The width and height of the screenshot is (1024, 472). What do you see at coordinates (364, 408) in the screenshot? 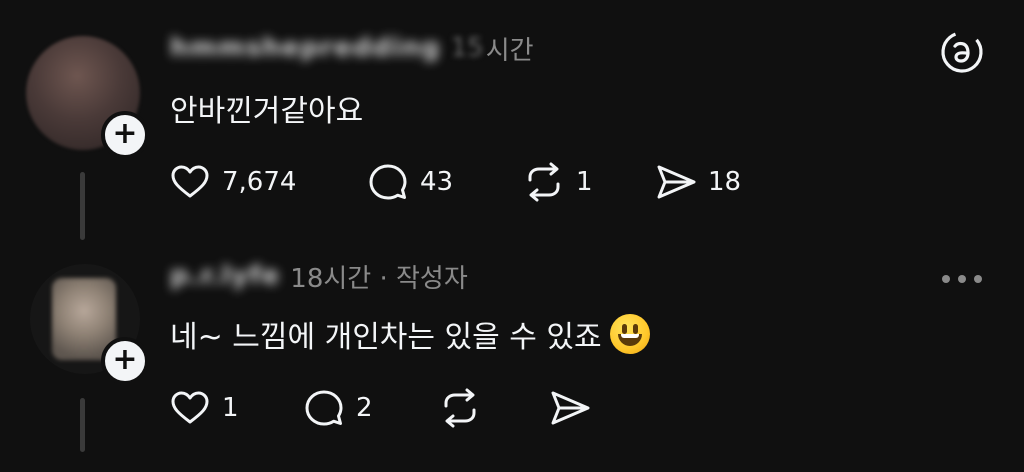
I see `reply-count: 2` at bounding box center [364, 408].